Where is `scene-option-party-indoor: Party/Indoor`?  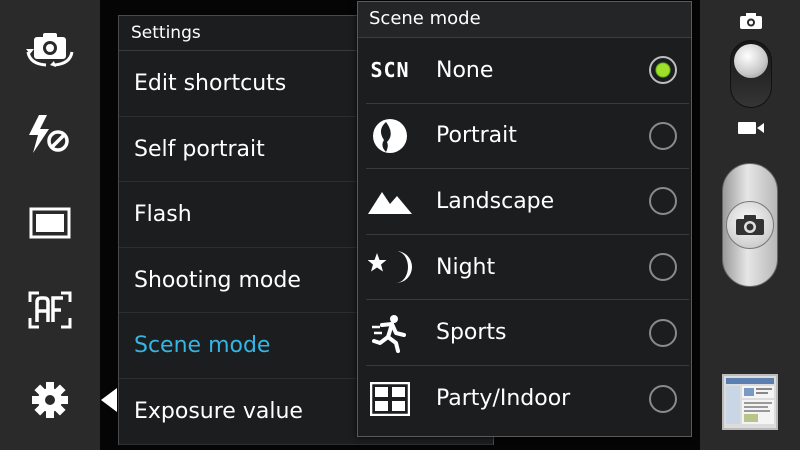
scene-option-party-indoor: Party/Indoor is located at coordinates (527, 399).